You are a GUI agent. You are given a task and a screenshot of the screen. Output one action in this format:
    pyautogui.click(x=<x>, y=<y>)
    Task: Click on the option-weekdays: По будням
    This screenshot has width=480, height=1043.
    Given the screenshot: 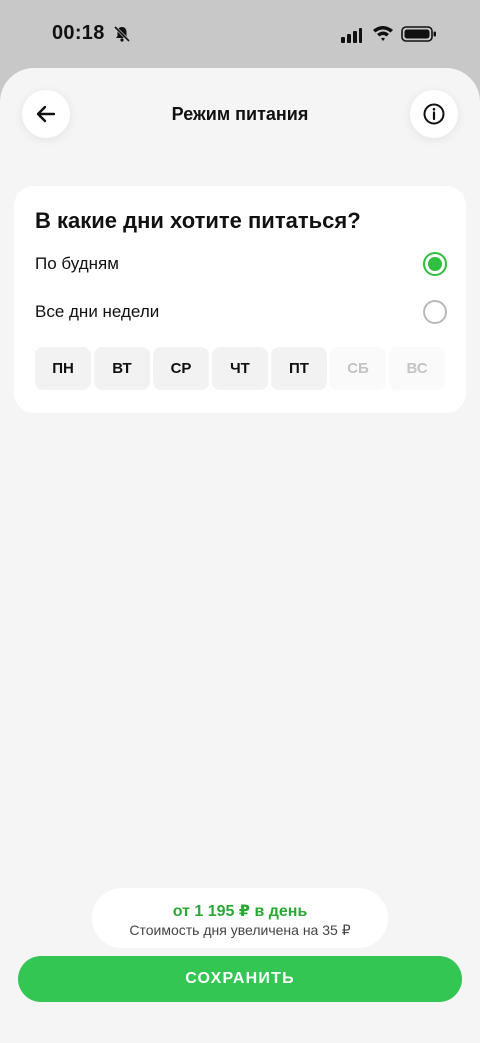 What is the action you would take?
    pyautogui.click(x=241, y=264)
    